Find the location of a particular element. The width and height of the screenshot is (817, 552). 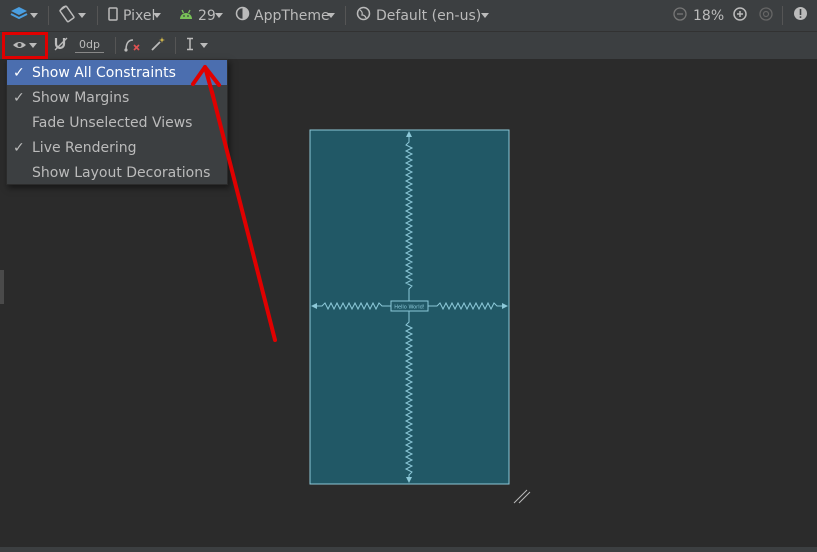

menu-item-live-rendering: ✓ Live Rendering is located at coordinates (117, 147).